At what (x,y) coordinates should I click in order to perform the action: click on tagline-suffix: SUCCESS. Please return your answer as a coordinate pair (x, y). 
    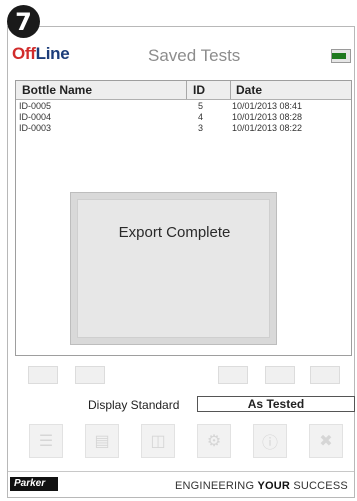
    Looking at the image, I should click on (319, 486).